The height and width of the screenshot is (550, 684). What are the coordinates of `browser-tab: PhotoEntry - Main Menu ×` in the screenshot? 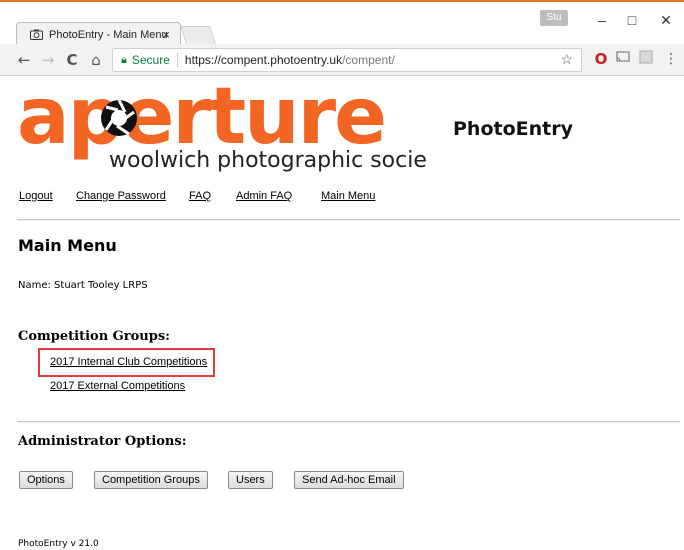 It's located at (98, 34).